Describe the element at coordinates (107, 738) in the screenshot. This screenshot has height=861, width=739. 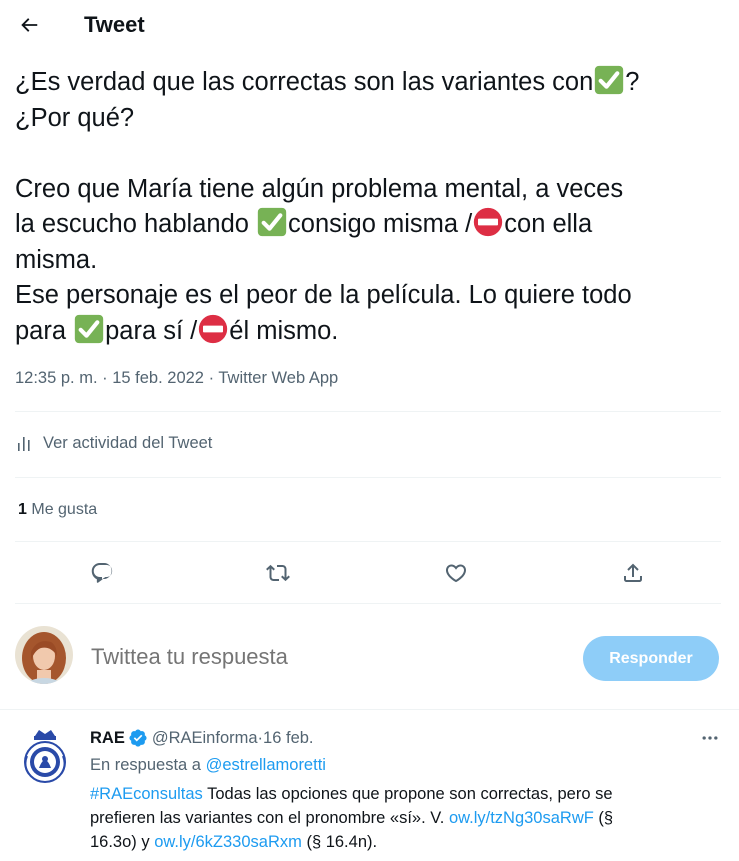
I see `author-name: RAE` at that location.